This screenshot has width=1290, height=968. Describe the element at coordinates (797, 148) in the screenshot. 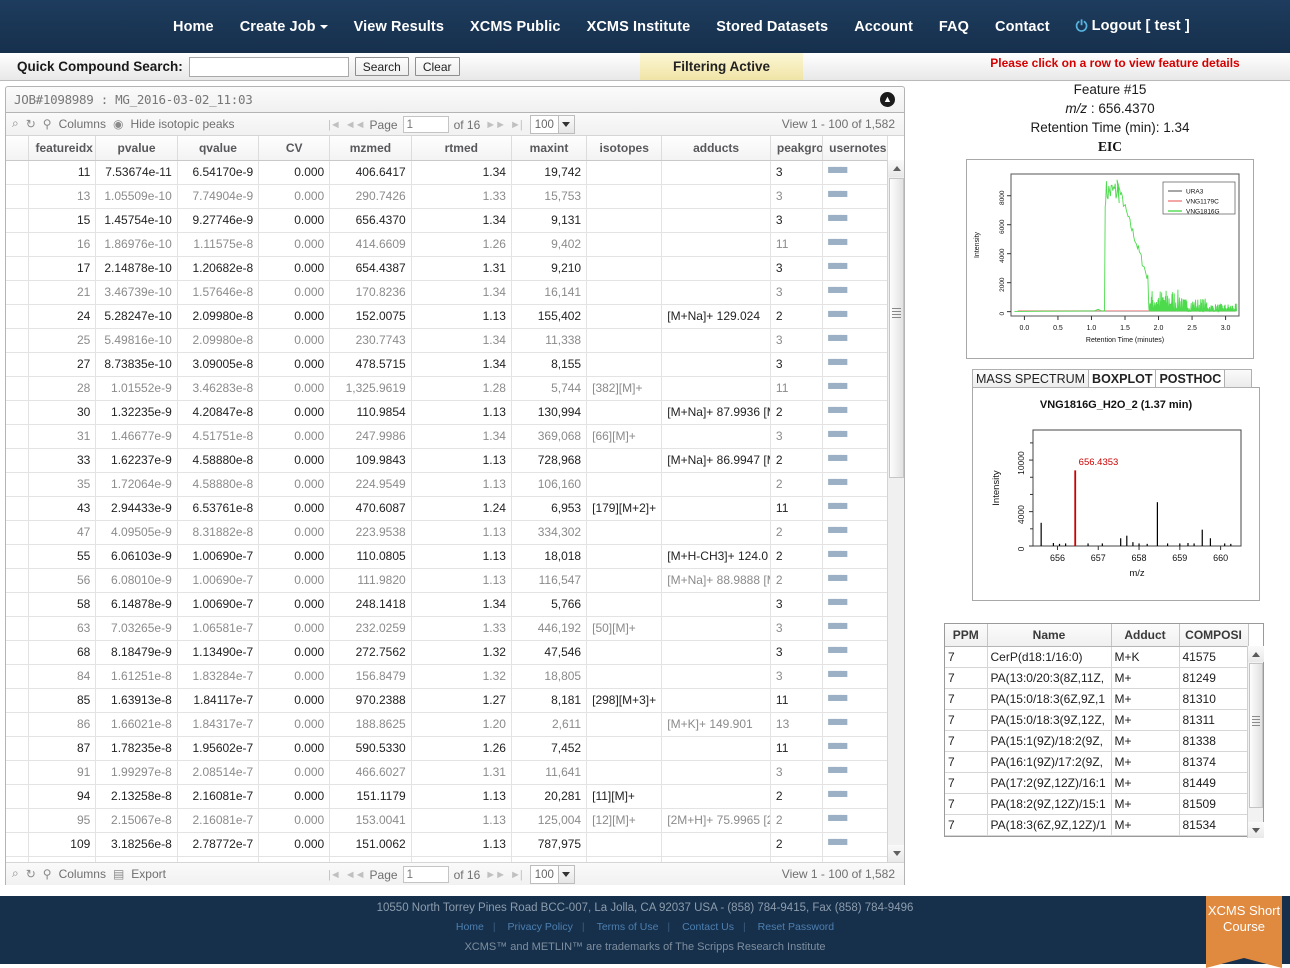

I see `col-peakgroup: peakgroup` at that location.